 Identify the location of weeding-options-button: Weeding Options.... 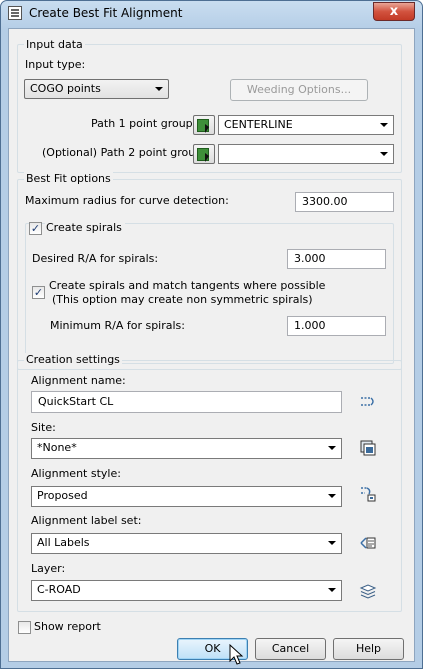
(299, 90).